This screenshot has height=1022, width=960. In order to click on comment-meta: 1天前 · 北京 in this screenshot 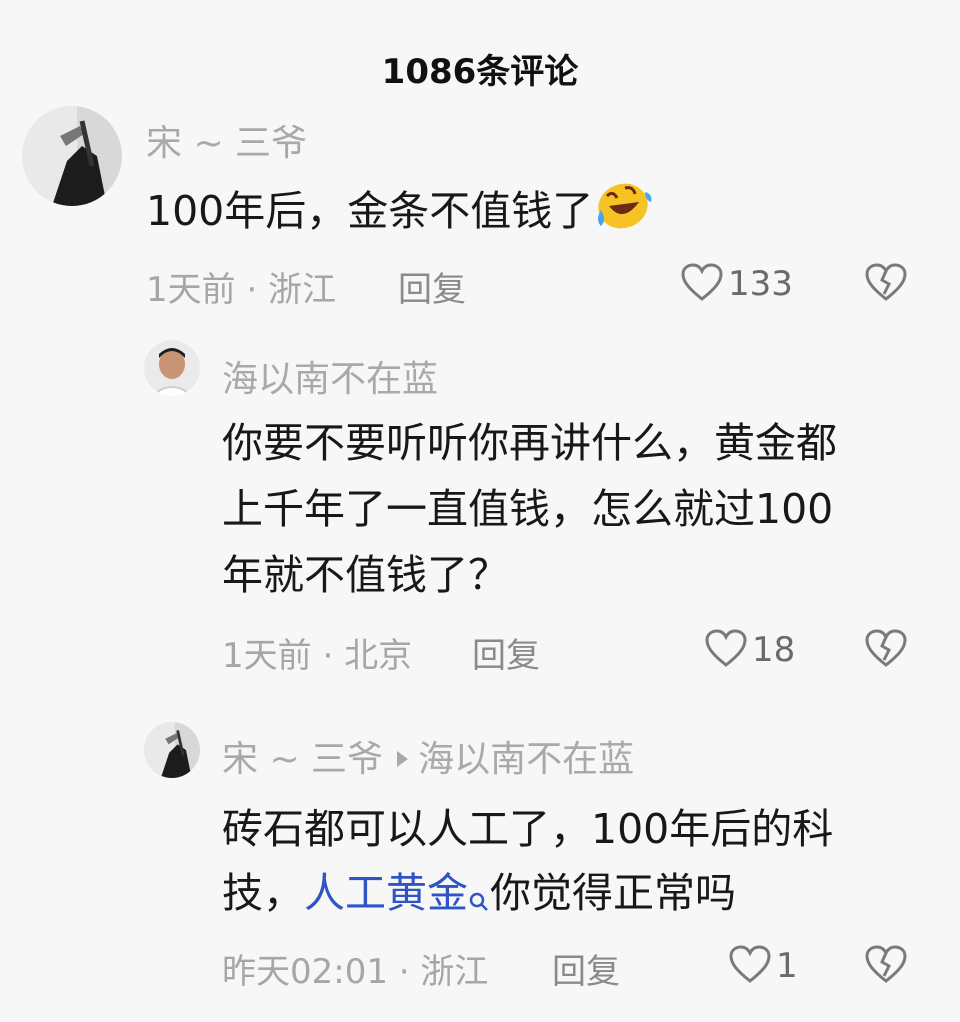, I will do `click(317, 652)`.